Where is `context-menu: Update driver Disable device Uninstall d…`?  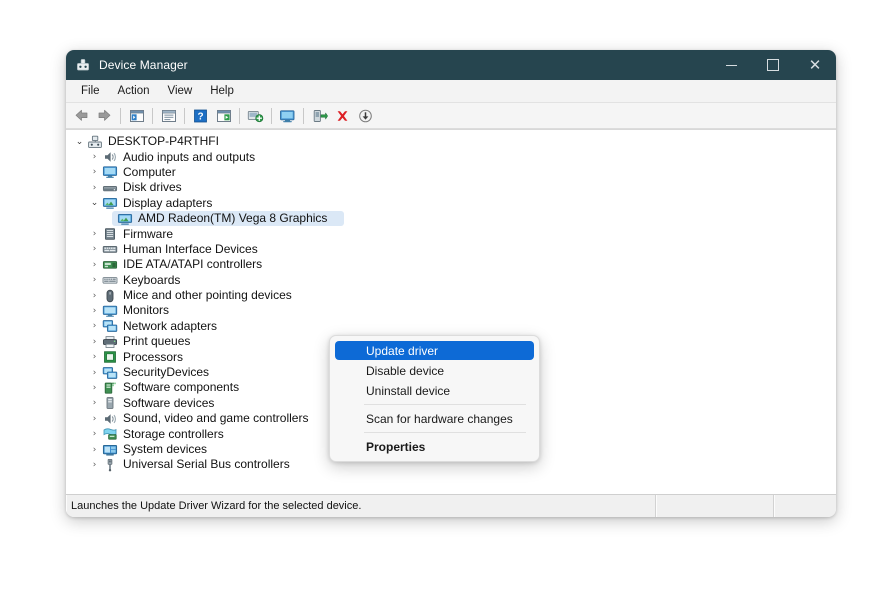 context-menu: Update driver Disable device Uninstall d… is located at coordinates (434, 398).